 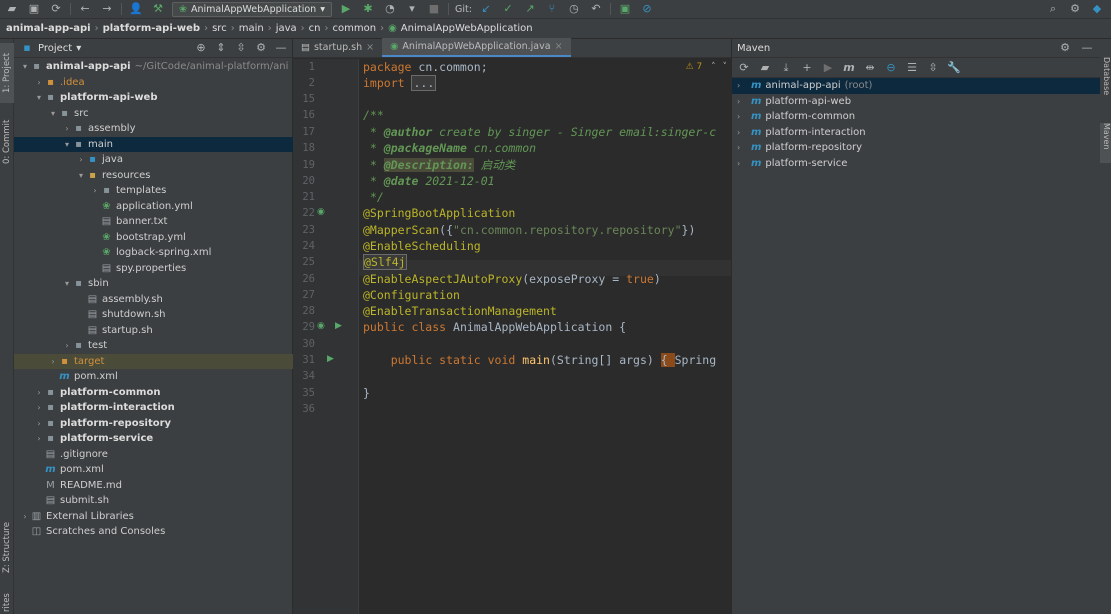 What do you see at coordinates (153, 439) in the screenshot?
I see `tree-item: › ▪ platform-service` at bounding box center [153, 439].